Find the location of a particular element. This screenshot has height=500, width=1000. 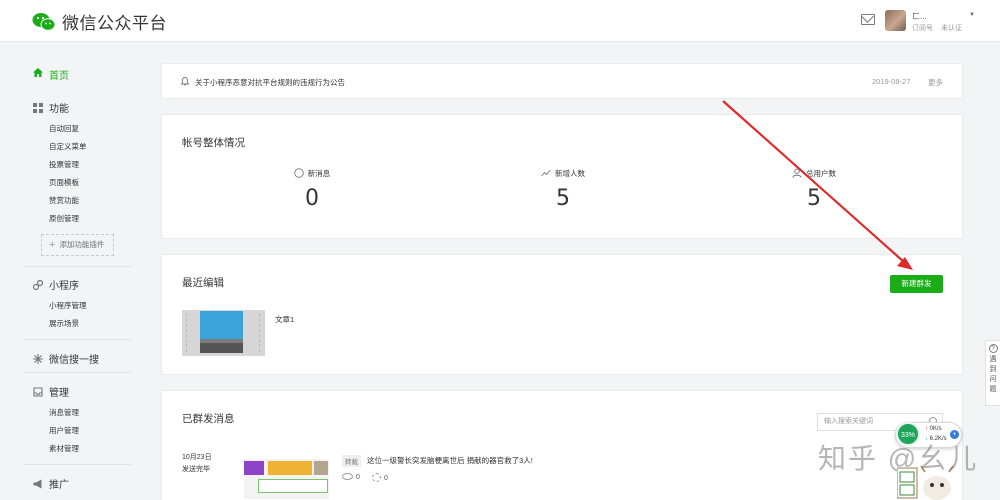

sidebar-item-page-template: 页面模板 is located at coordinates (64, 182).